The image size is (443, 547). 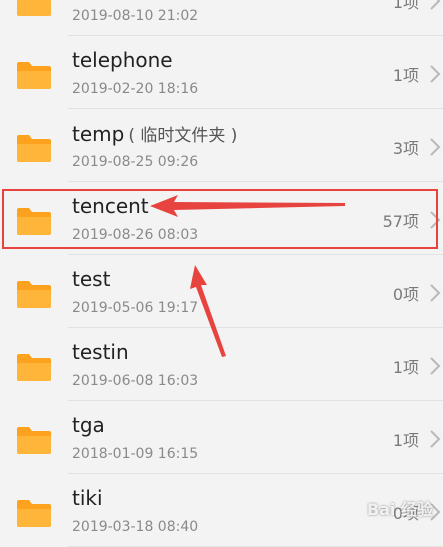 I want to click on file-row: tiki 2019-03-18 08:40 0项, so click(x=221, y=510).